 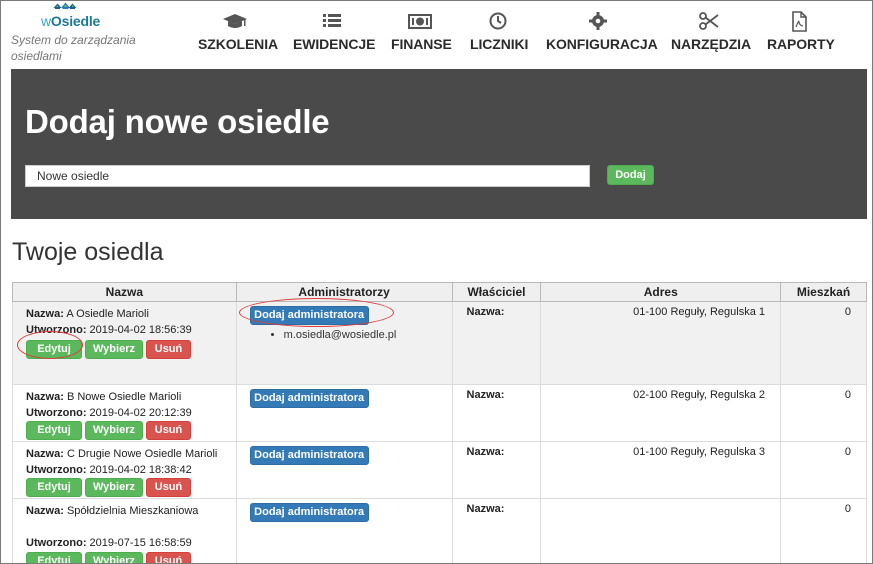 What do you see at coordinates (801, 44) in the screenshot?
I see `nav-label: RAPORTY` at bounding box center [801, 44].